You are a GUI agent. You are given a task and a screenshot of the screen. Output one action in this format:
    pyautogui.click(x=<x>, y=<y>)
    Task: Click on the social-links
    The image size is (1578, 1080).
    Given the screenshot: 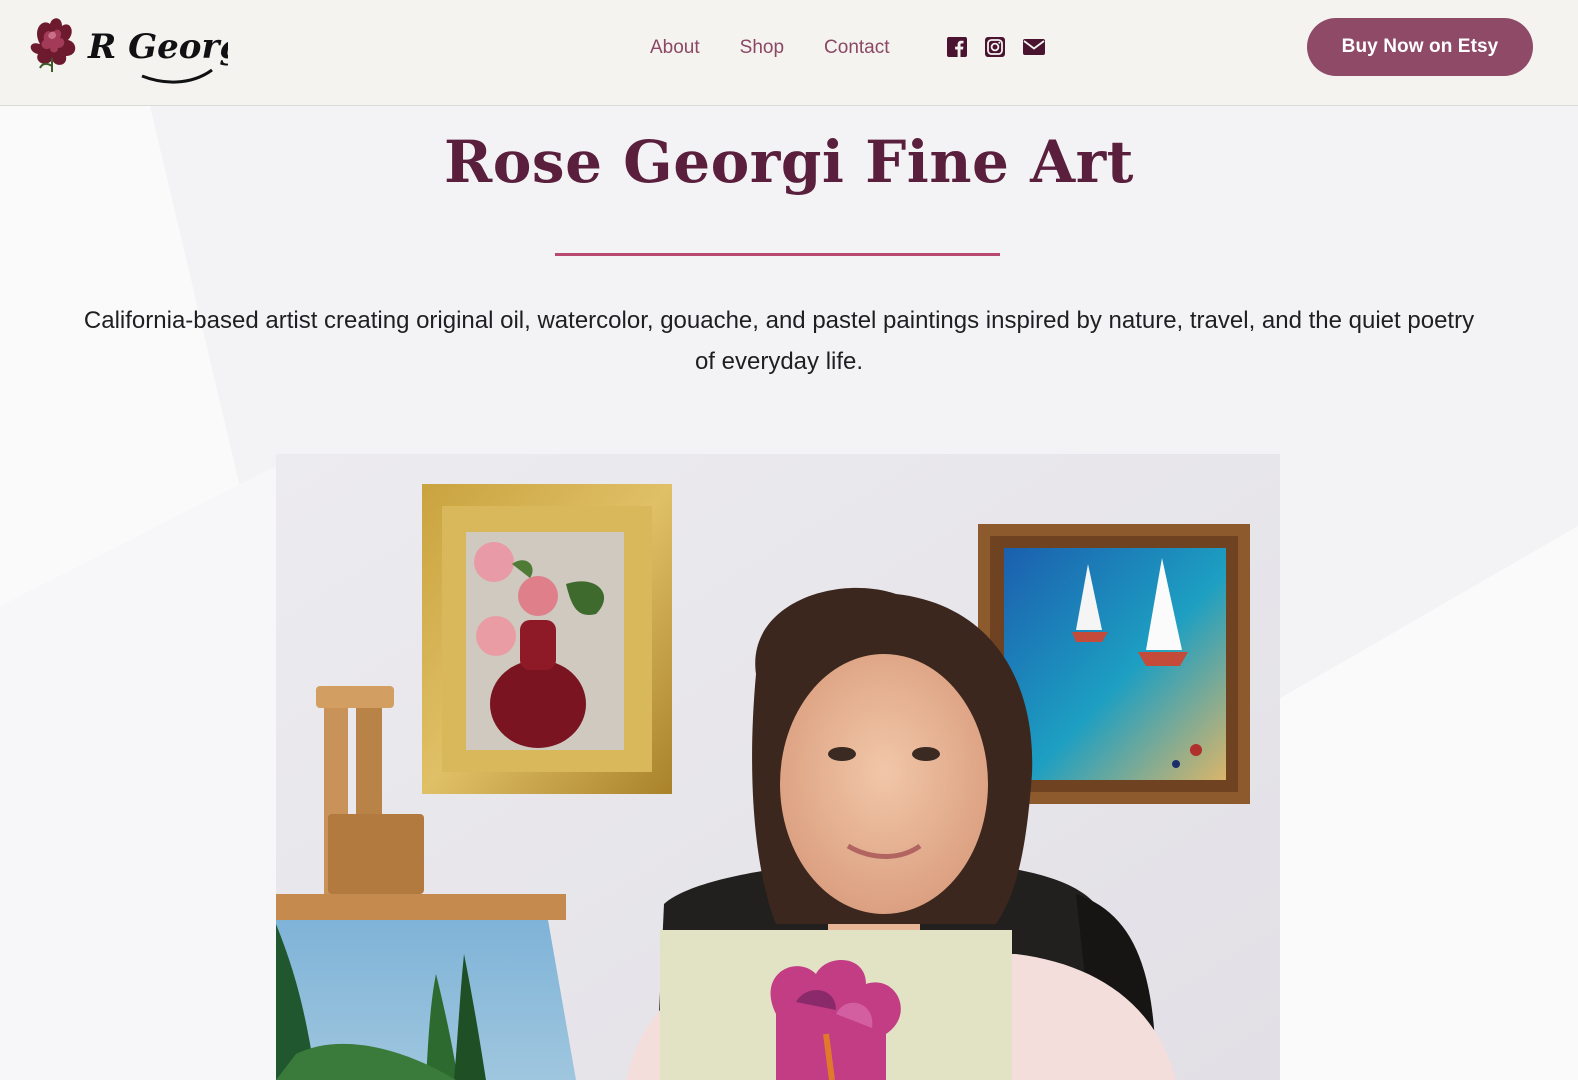 What is the action you would take?
    pyautogui.click(x=996, y=47)
    